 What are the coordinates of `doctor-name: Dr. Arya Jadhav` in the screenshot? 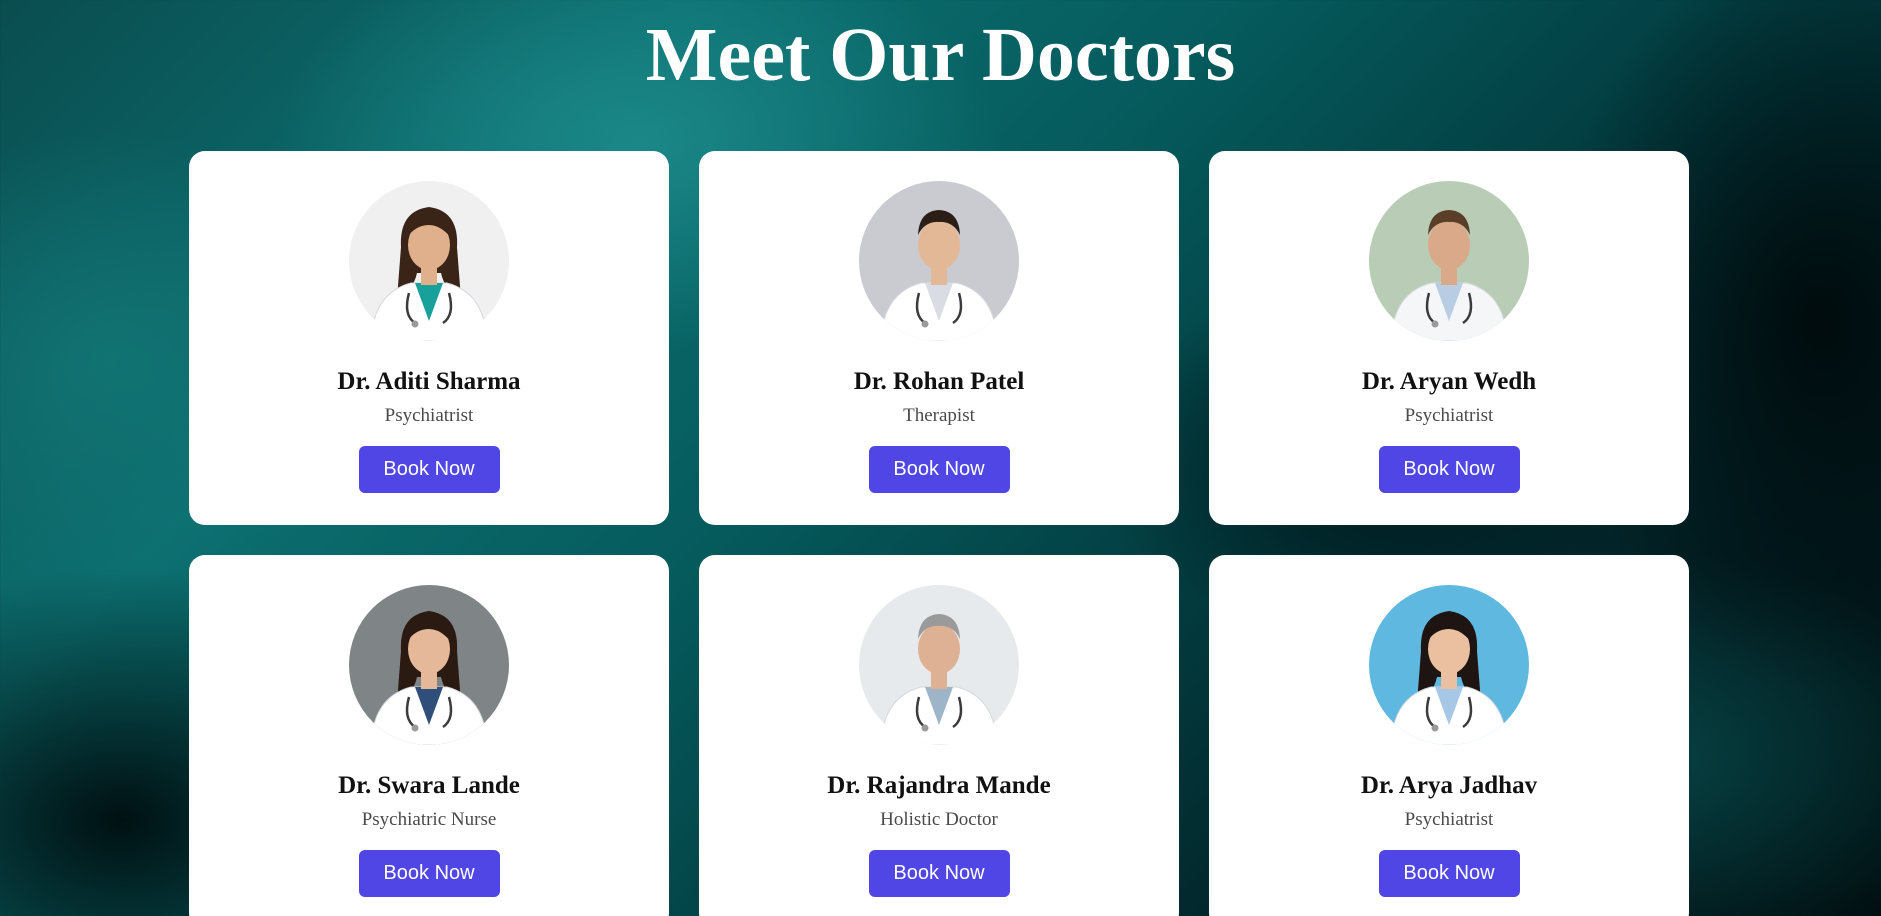 It's located at (1449, 785).